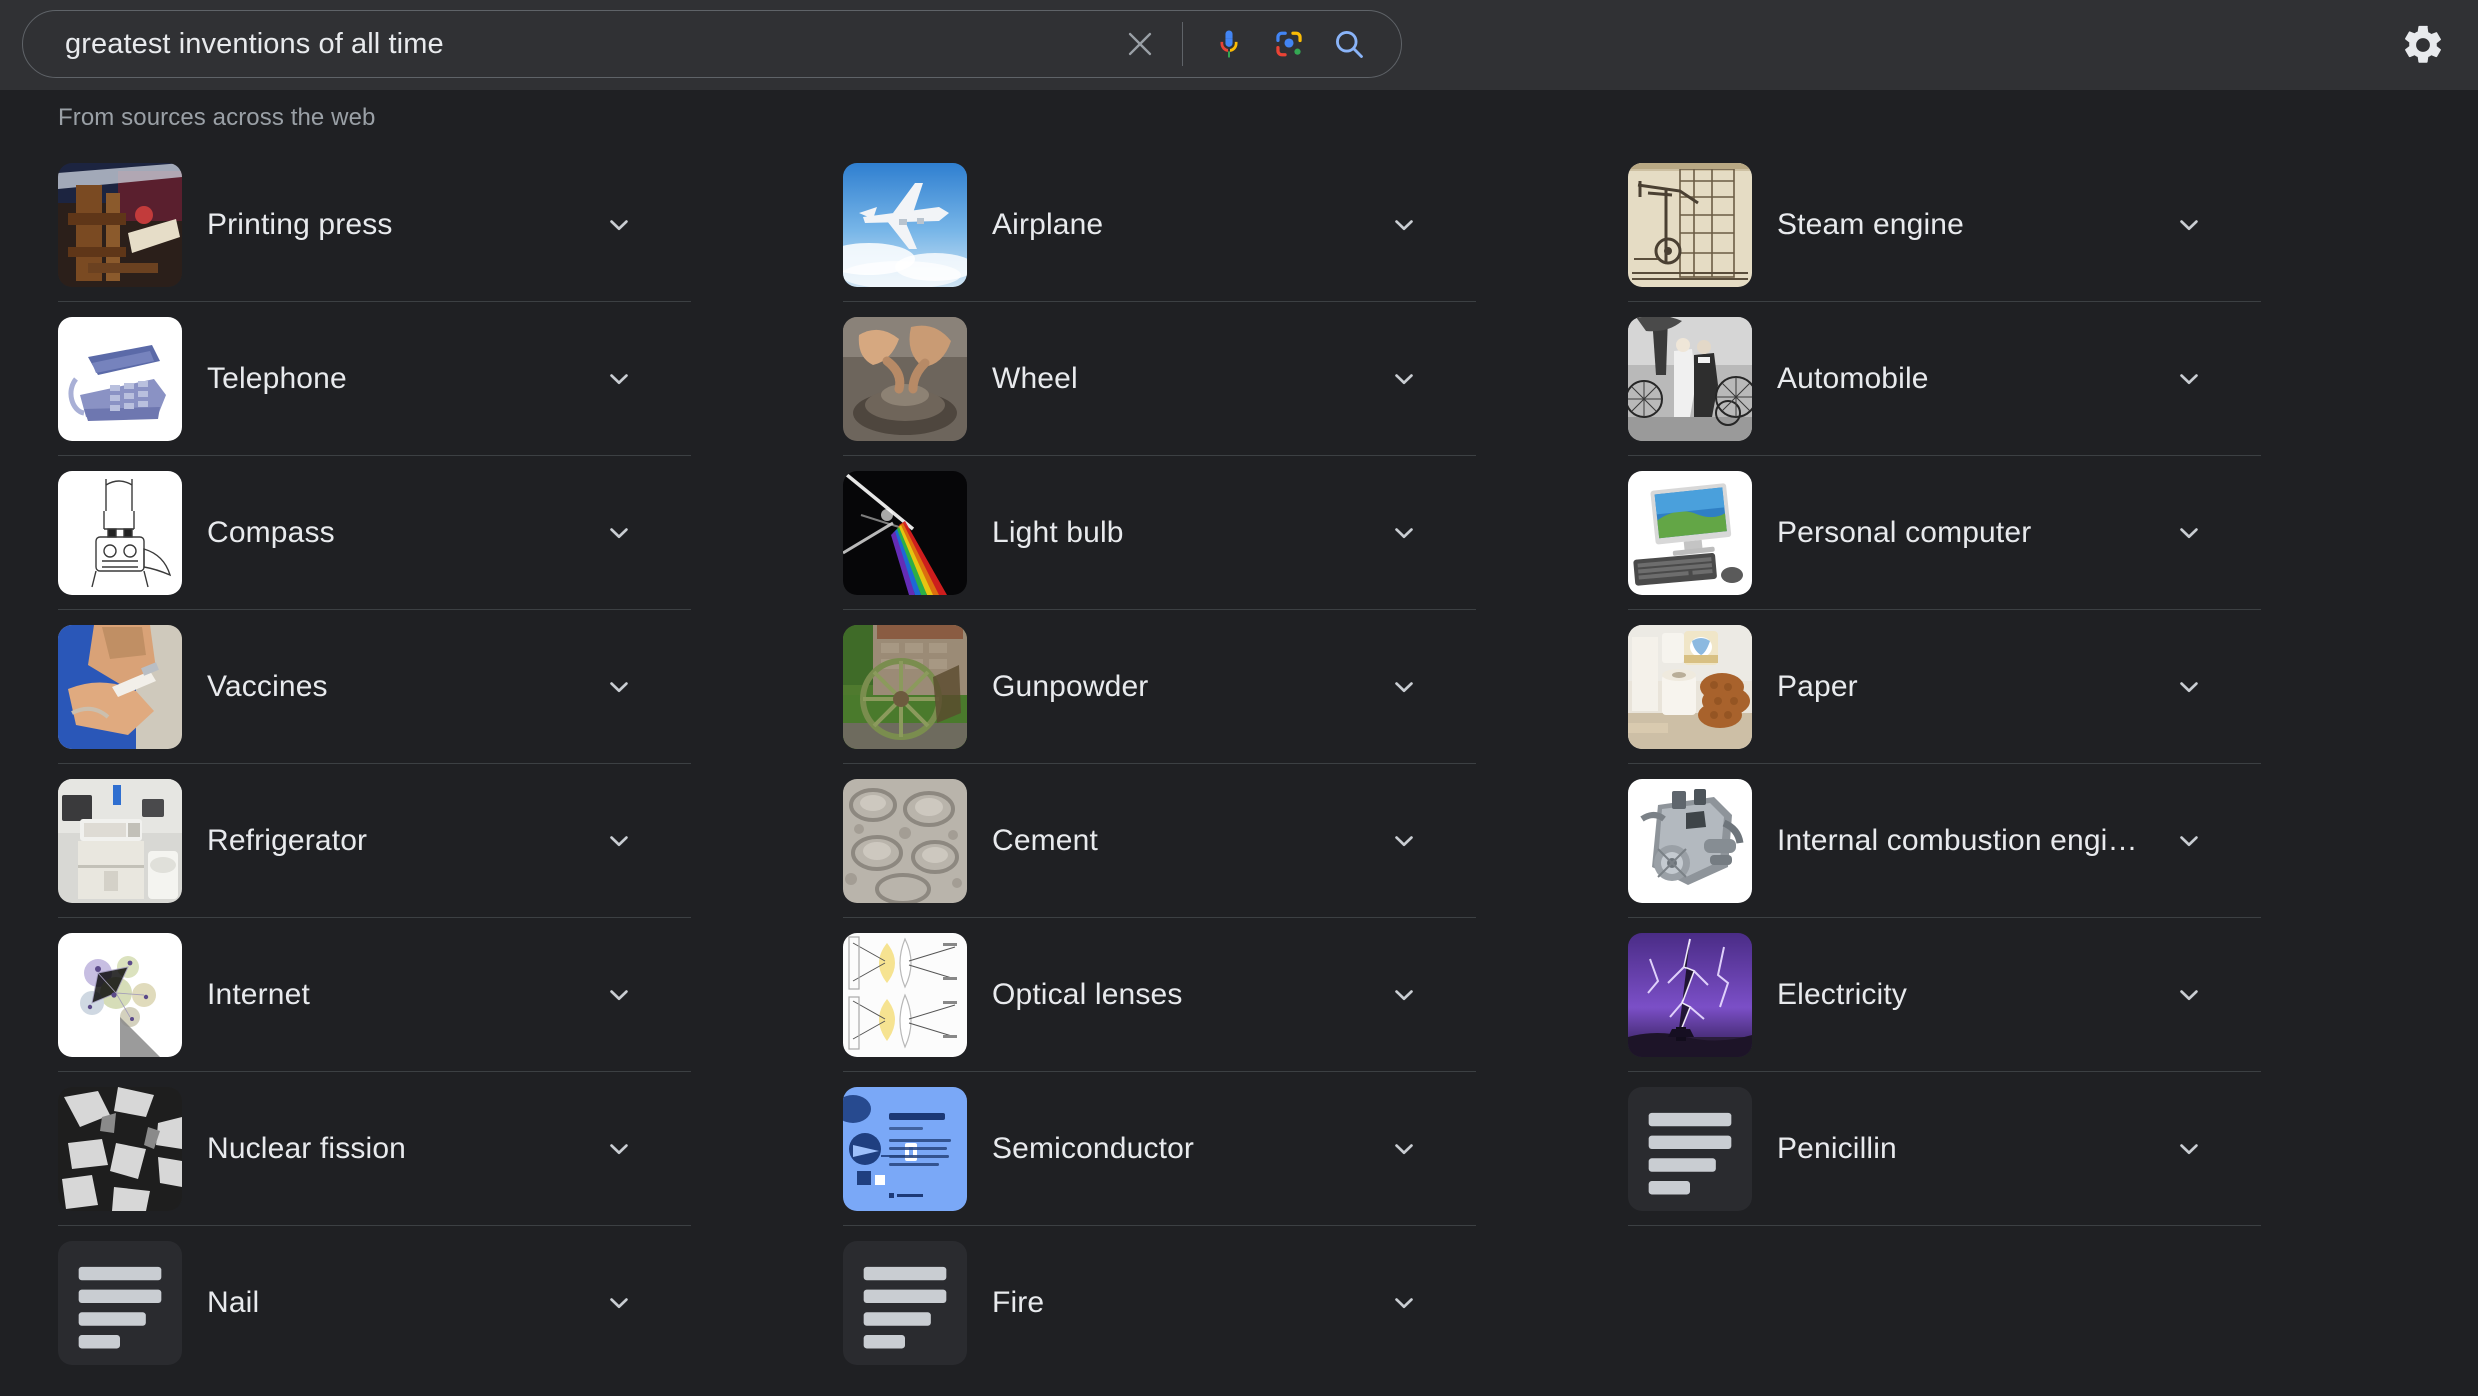 The image size is (2478, 1396). I want to click on invention-label: Wheel, so click(1035, 378).